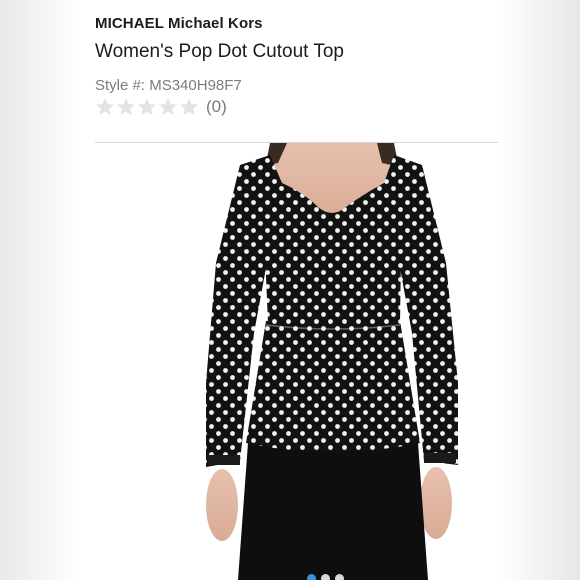 The width and height of the screenshot is (580, 580). What do you see at coordinates (333, 386) in the screenshot?
I see `peplum` at bounding box center [333, 386].